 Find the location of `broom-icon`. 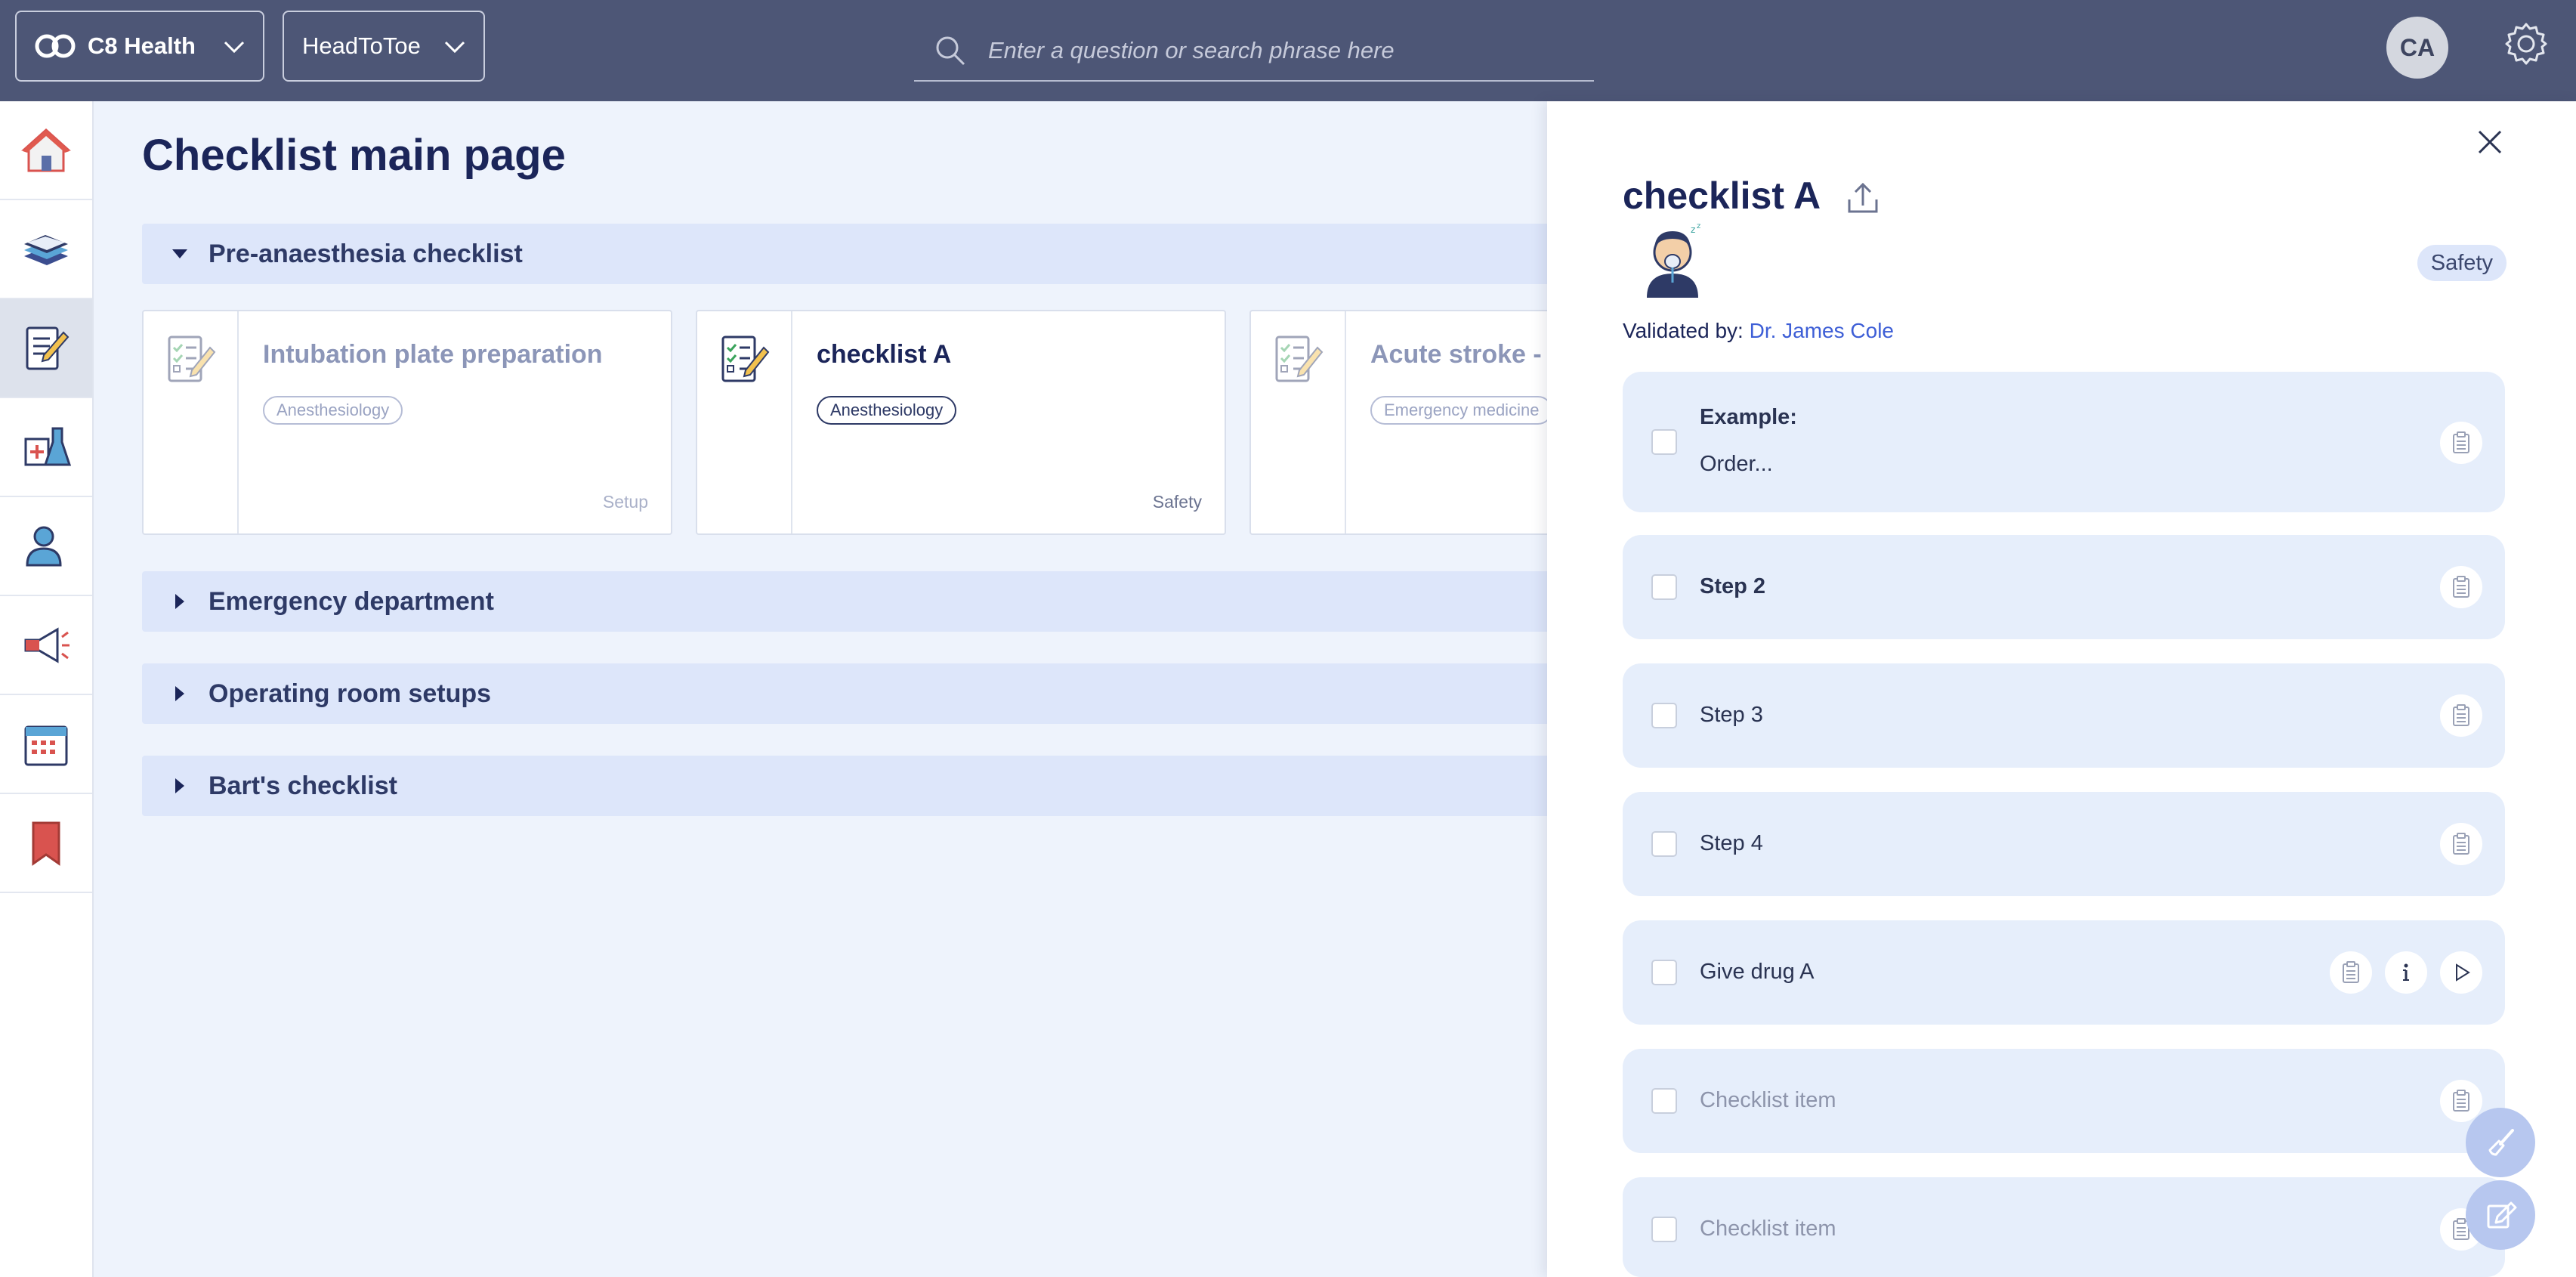

broom-icon is located at coordinates (2501, 1142).